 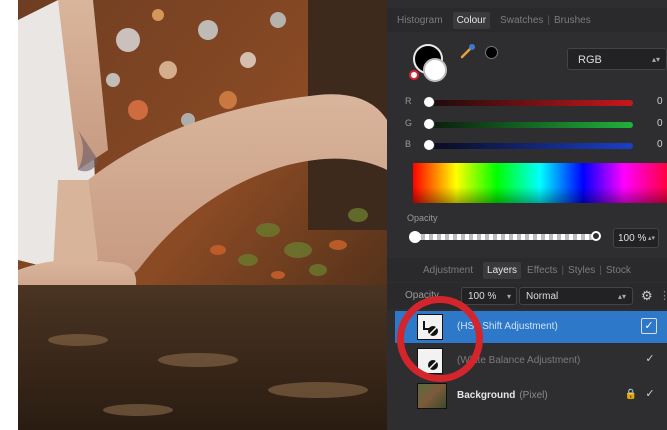 I want to click on no-colour-icon, so click(x=414, y=75).